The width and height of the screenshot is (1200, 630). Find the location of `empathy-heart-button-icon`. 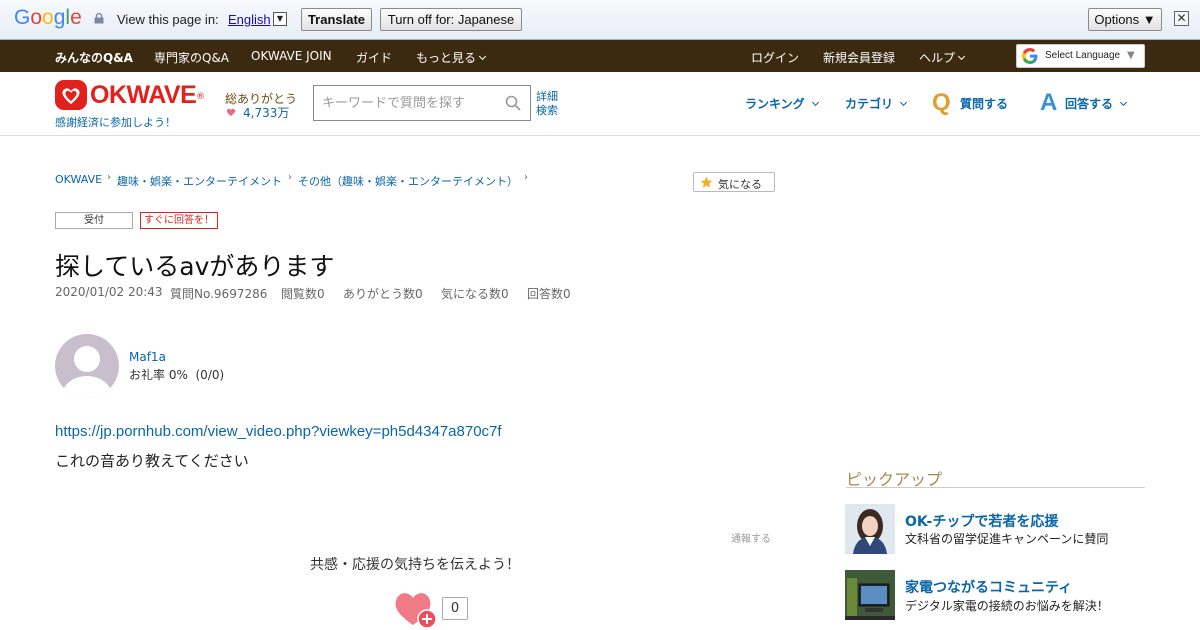

empathy-heart-button-icon is located at coordinates (415, 608).